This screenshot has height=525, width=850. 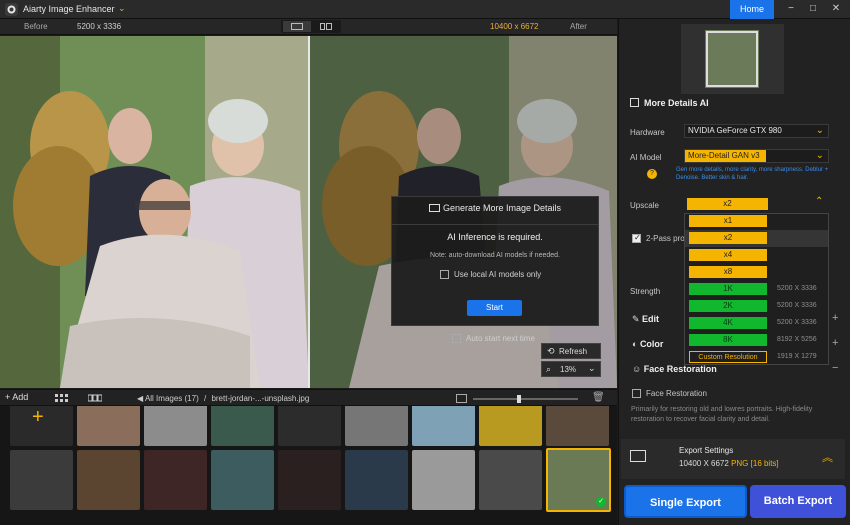 What do you see at coordinates (813, 9) in the screenshot?
I see `maximize-icon: □` at bounding box center [813, 9].